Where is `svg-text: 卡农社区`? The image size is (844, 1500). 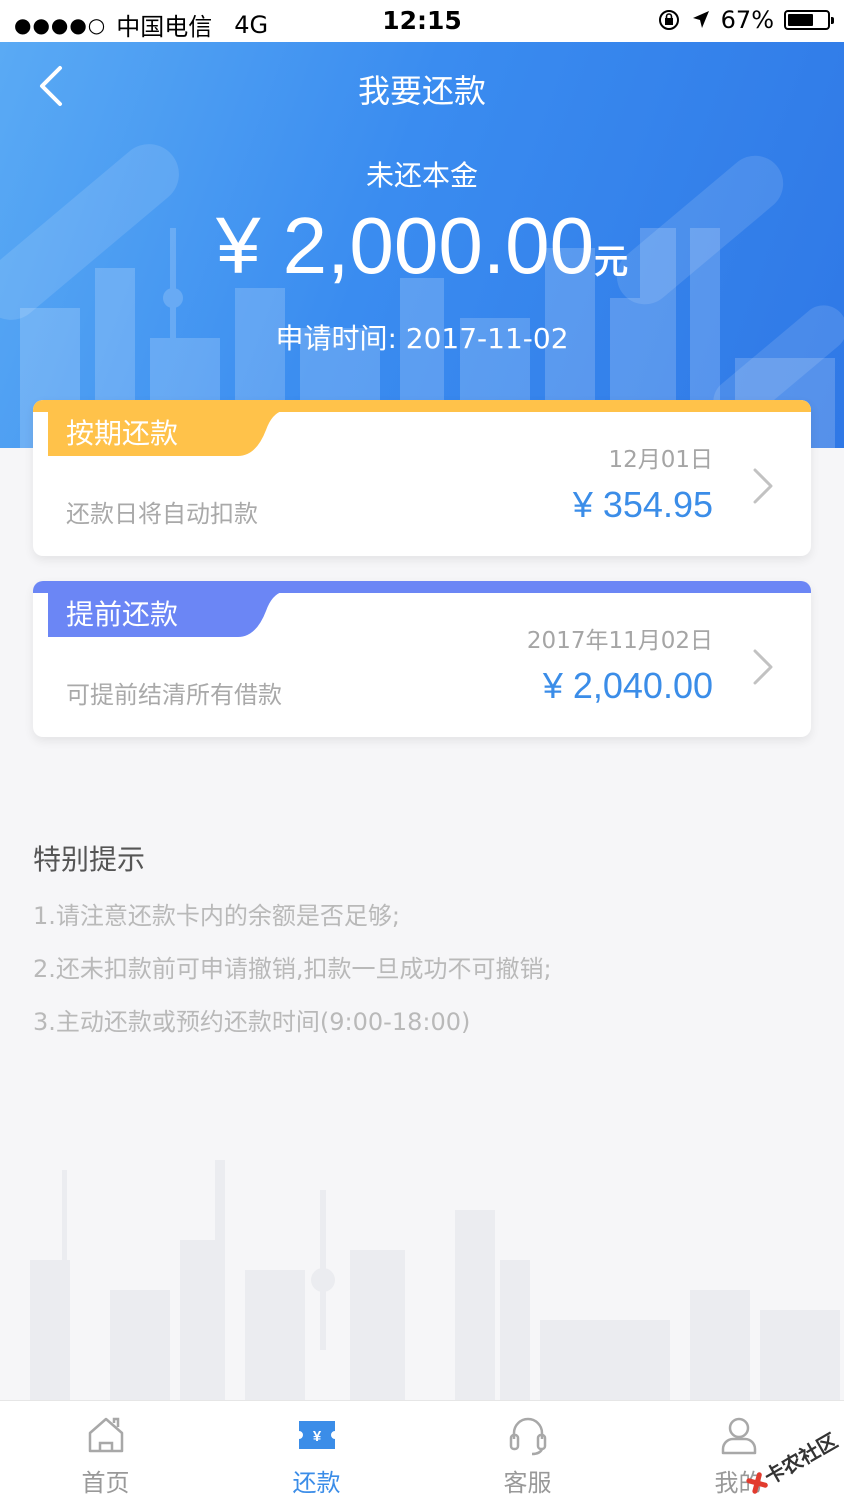
svg-text: 卡农社区 is located at coordinates (800, 1458).